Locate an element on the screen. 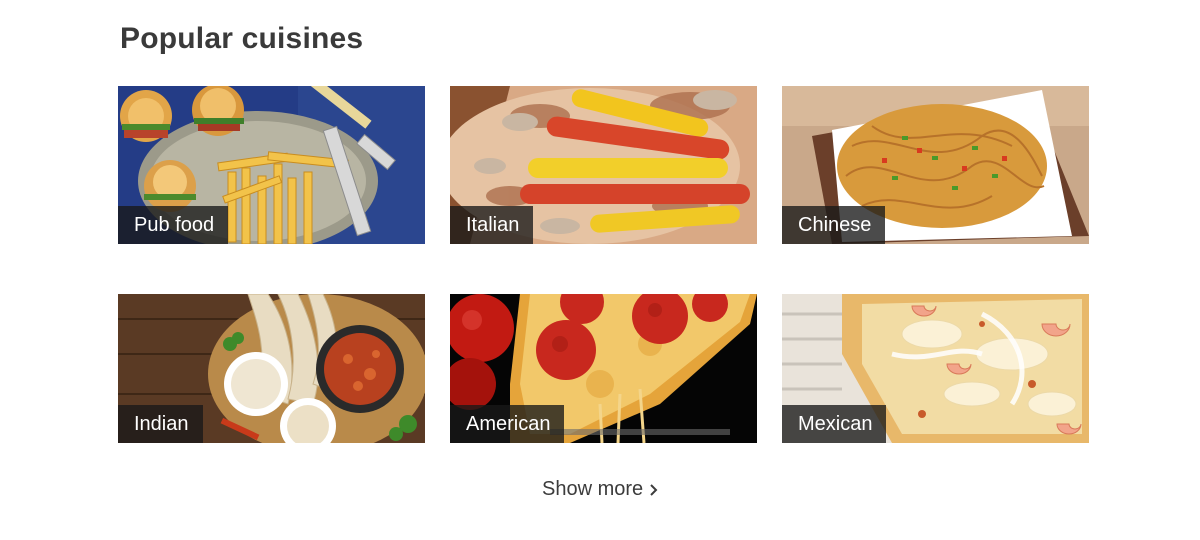  cuisine-label: Mexican is located at coordinates (834, 424).